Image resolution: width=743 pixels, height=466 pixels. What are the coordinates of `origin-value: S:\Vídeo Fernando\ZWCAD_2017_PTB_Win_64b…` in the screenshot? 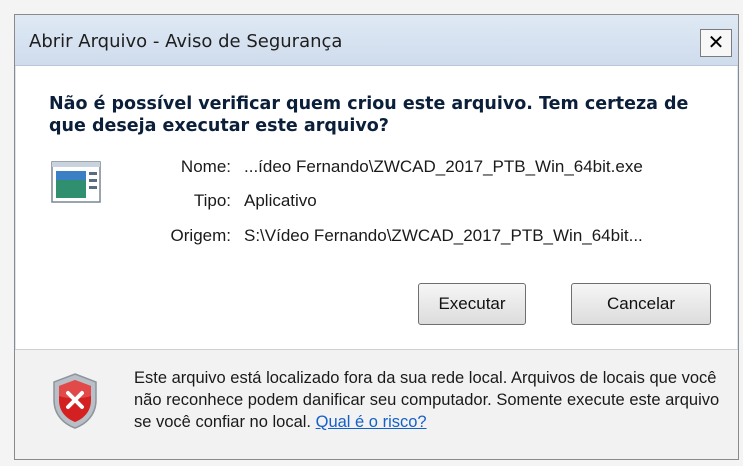 It's located at (443, 235).